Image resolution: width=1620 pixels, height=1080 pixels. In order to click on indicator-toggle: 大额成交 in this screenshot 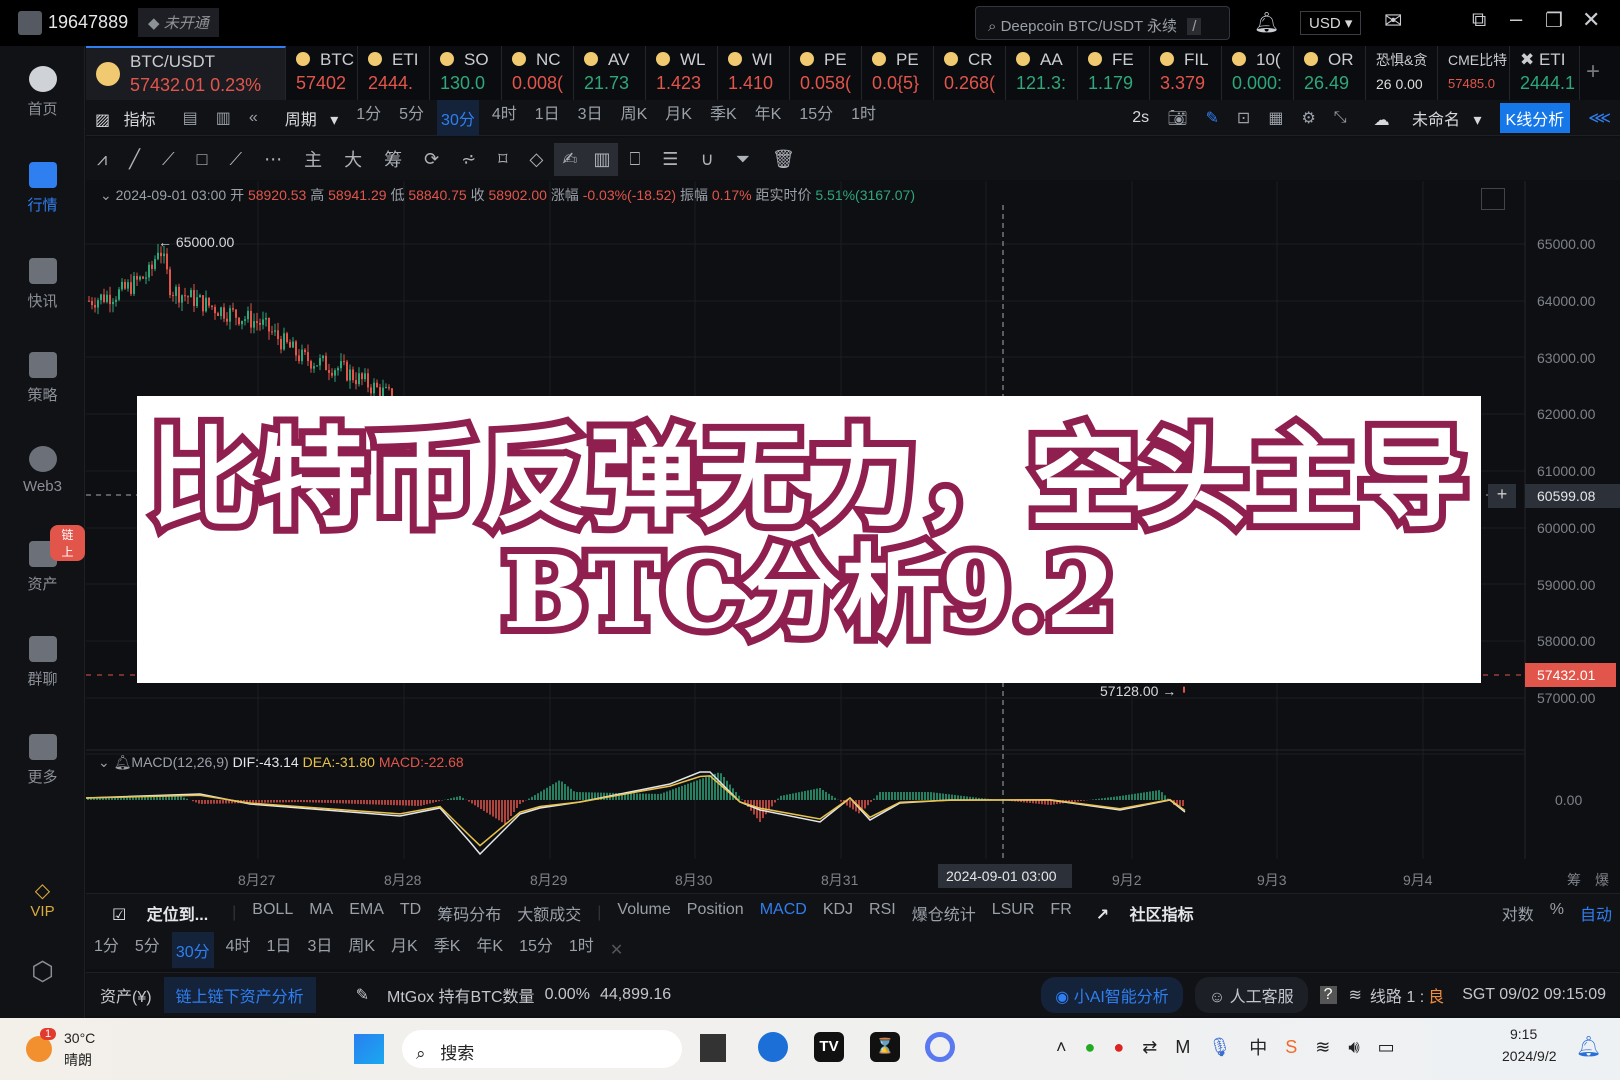, I will do `click(549, 913)`.